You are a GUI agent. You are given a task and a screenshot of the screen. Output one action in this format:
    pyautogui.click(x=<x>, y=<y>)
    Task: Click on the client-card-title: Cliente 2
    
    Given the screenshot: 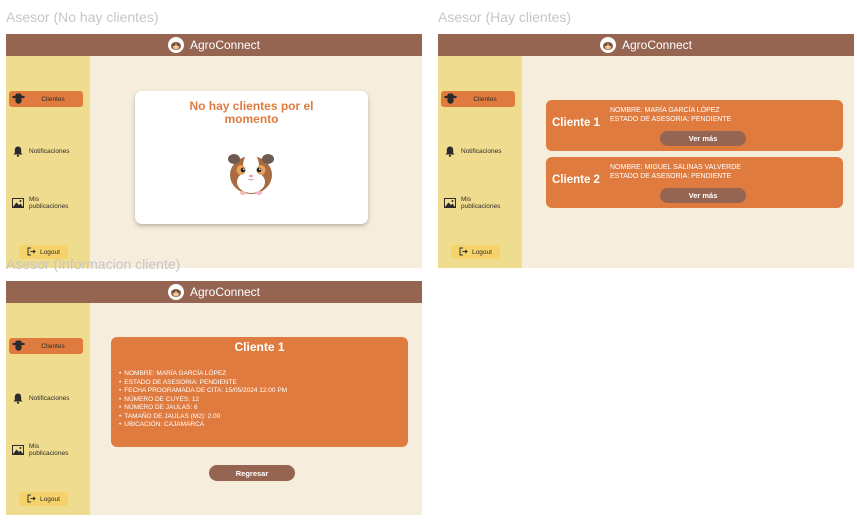 What is the action you would take?
    pyautogui.click(x=576, y=180)
    